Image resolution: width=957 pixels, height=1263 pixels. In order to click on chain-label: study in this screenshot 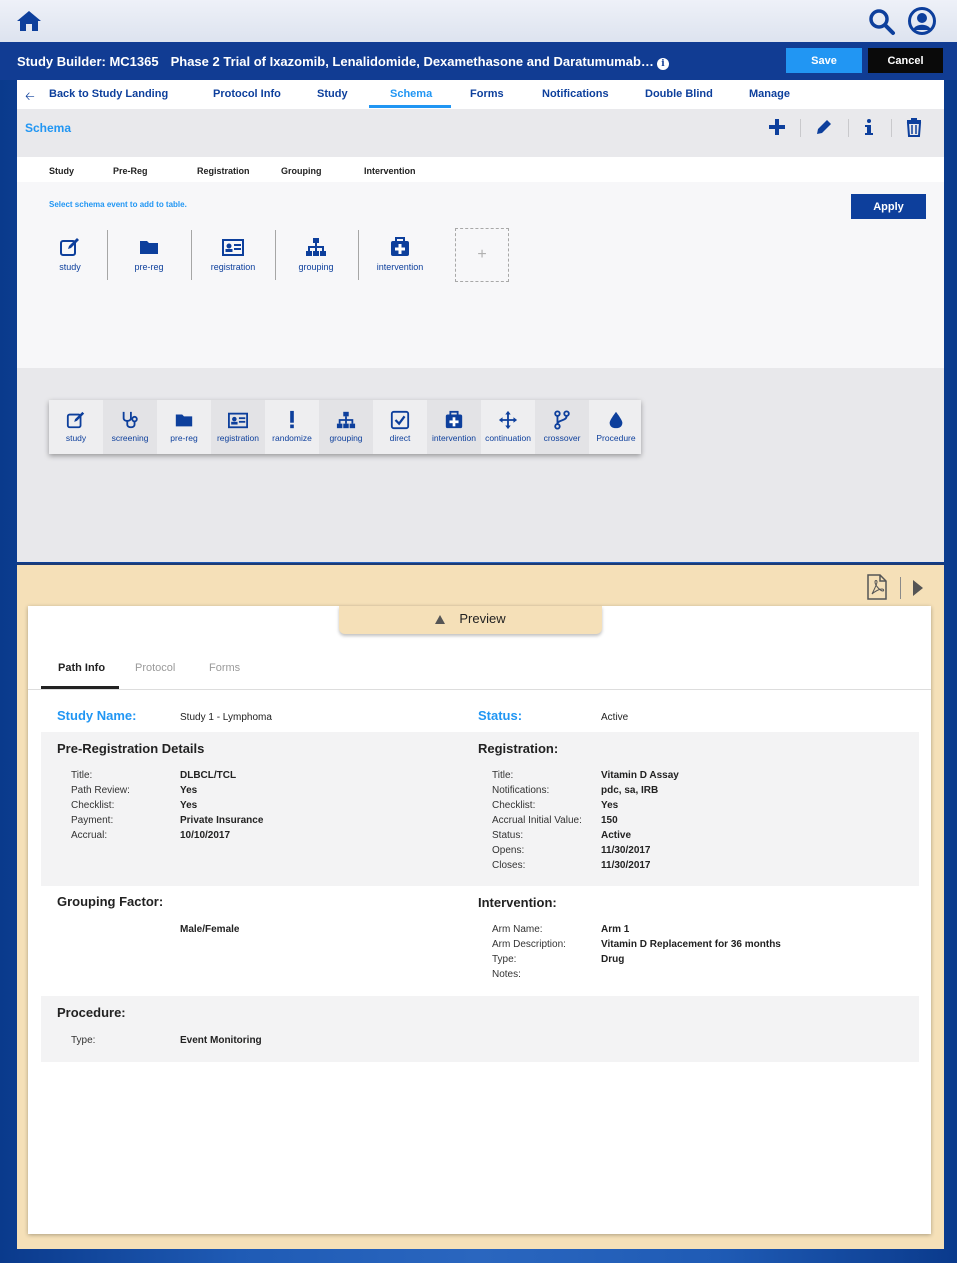, I will do `click(70, 267)`.